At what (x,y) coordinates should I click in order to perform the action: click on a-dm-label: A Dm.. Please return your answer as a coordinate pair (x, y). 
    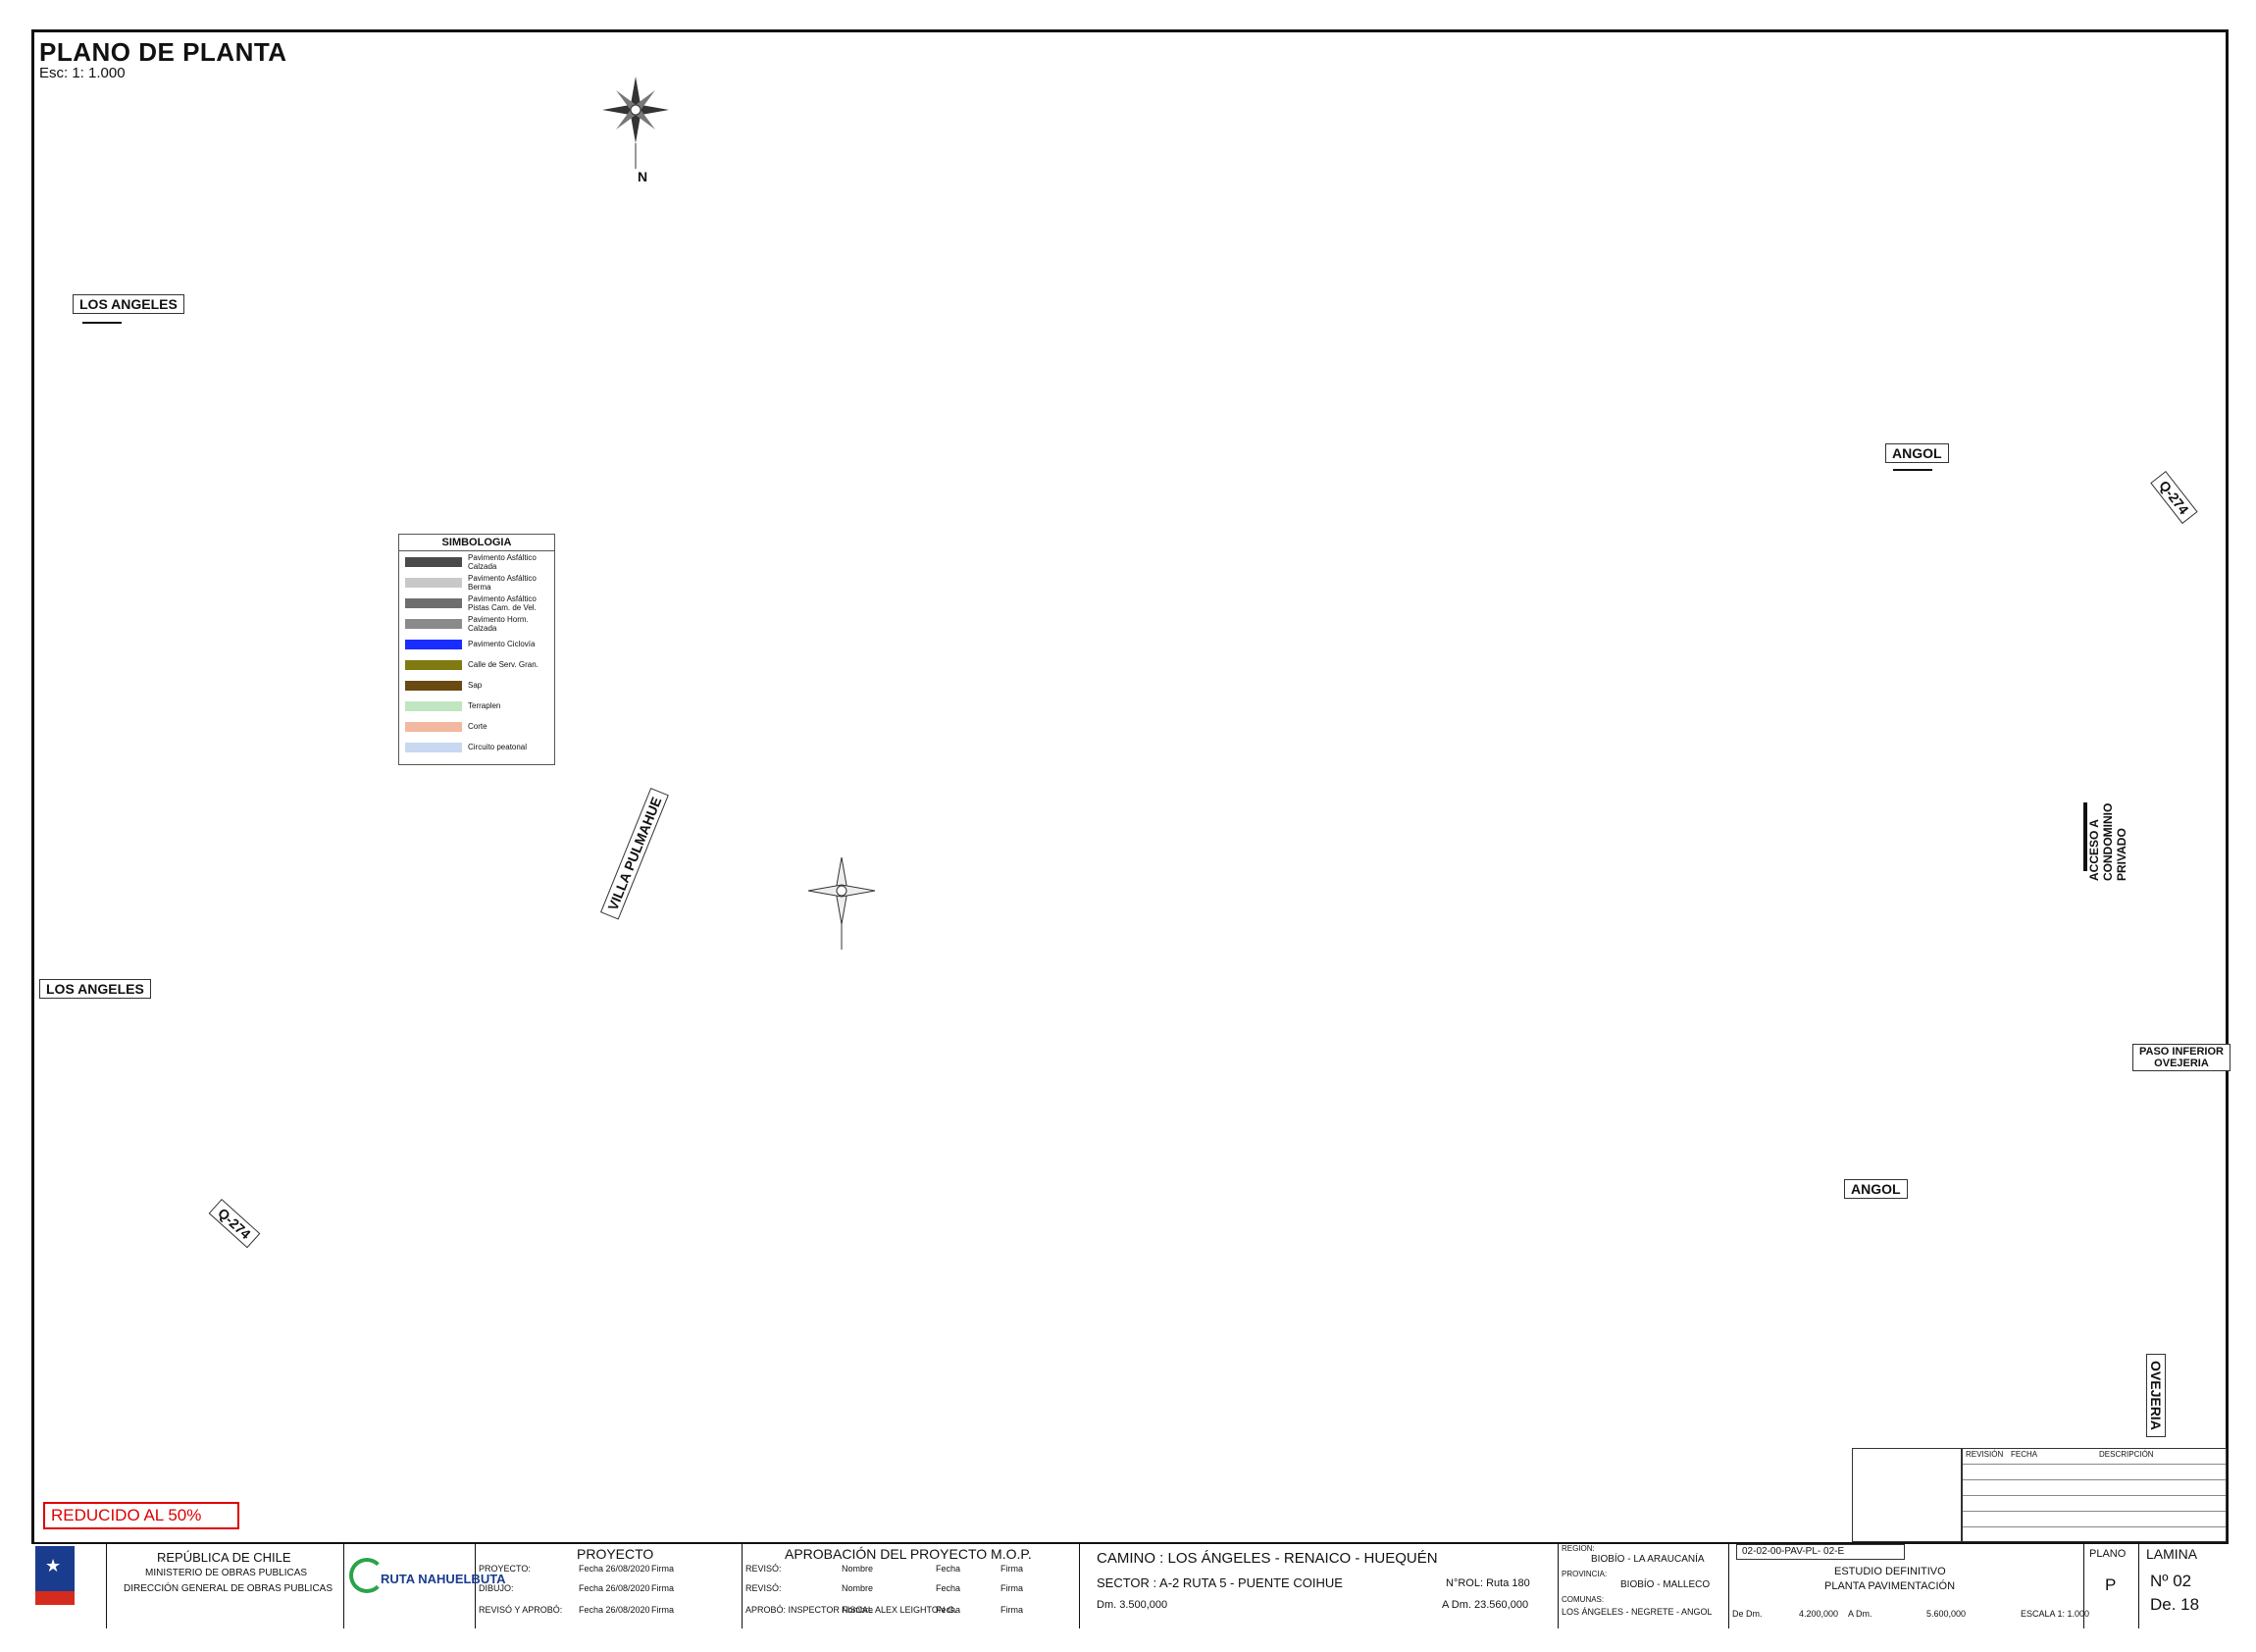
    Looking at the image, I should click on (1860, 1614).